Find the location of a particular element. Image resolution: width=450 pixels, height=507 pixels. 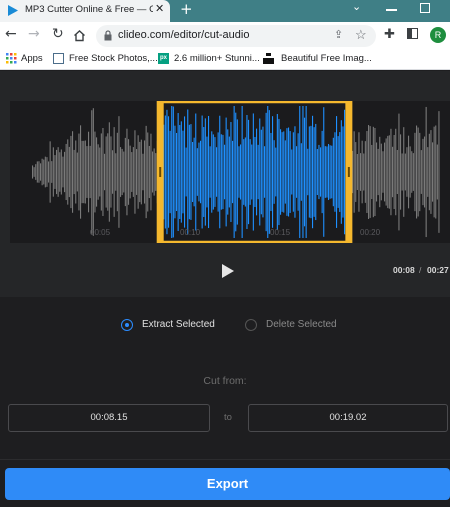

clideo-favicon-icon is located at coordinates (13, 10).